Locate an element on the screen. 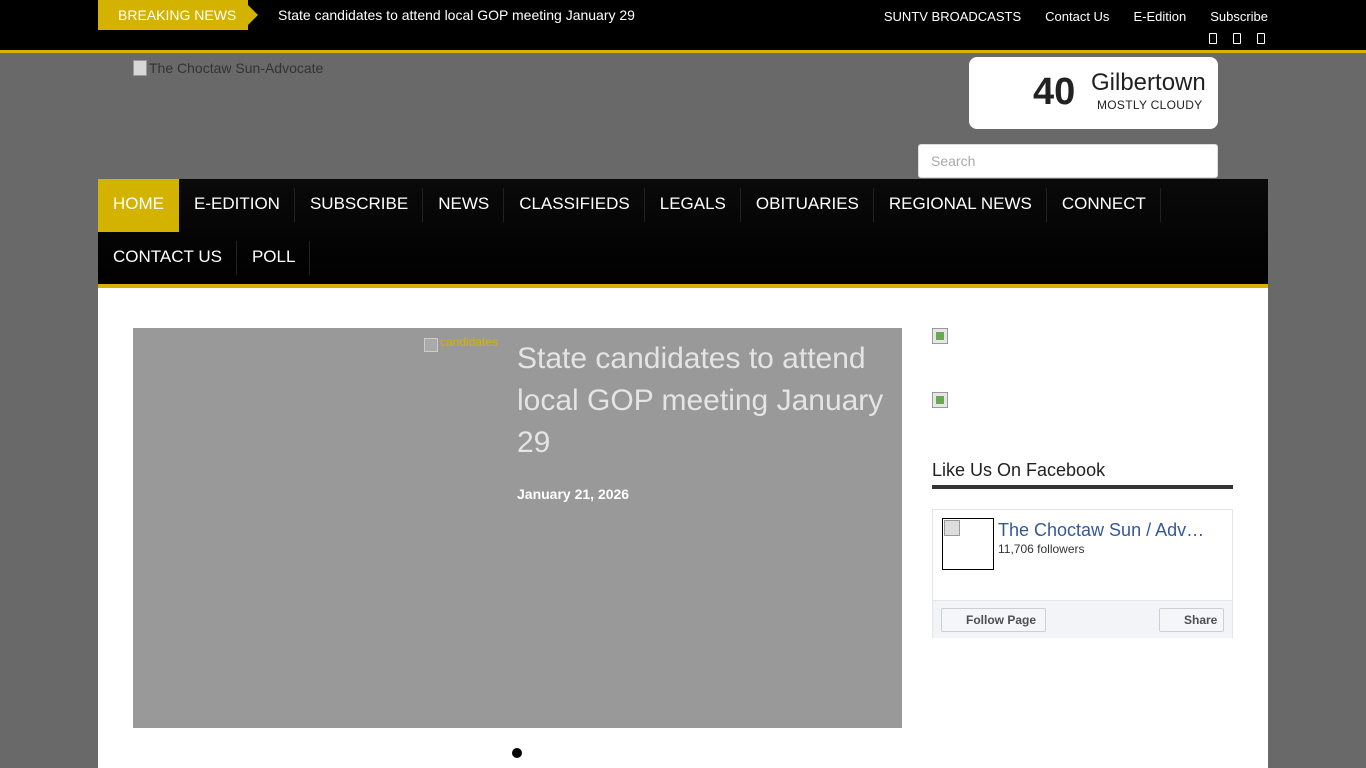 This screenshot has width=1366, height=768. nav-row: CONTACT US POLL is located at coordinates (204, 258).